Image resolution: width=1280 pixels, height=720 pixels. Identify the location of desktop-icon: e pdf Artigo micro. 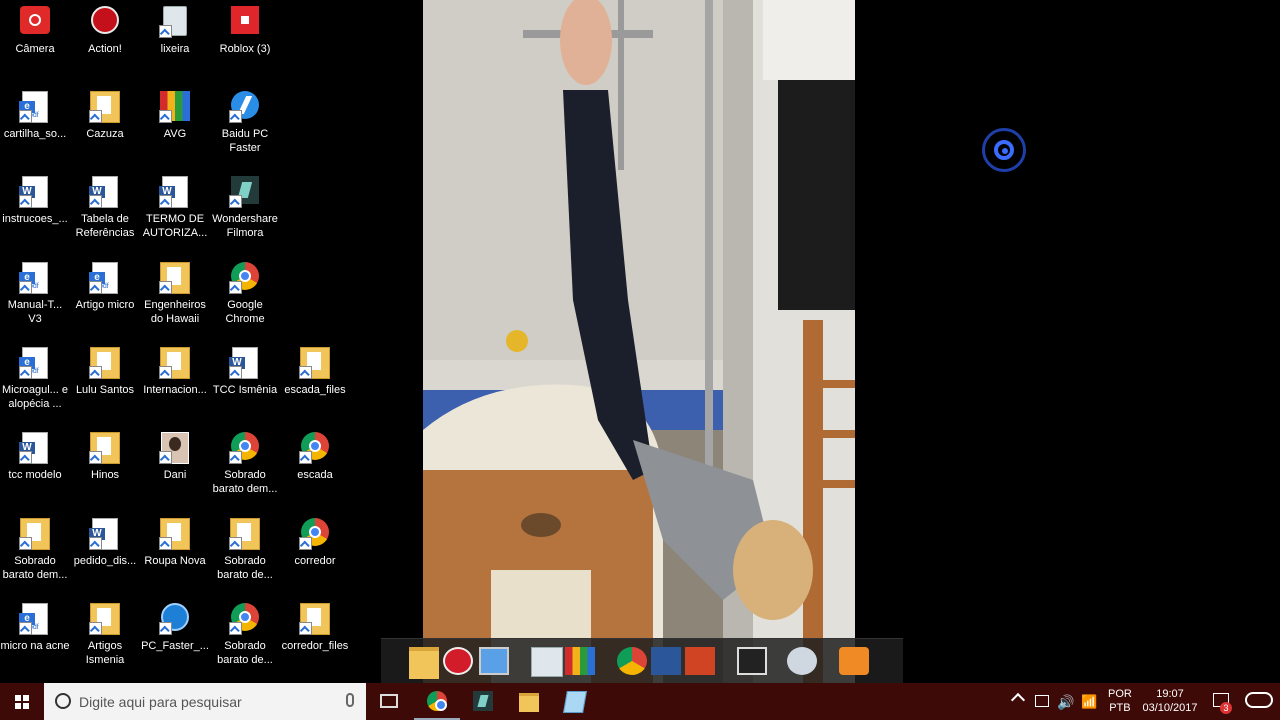
(105, 298).